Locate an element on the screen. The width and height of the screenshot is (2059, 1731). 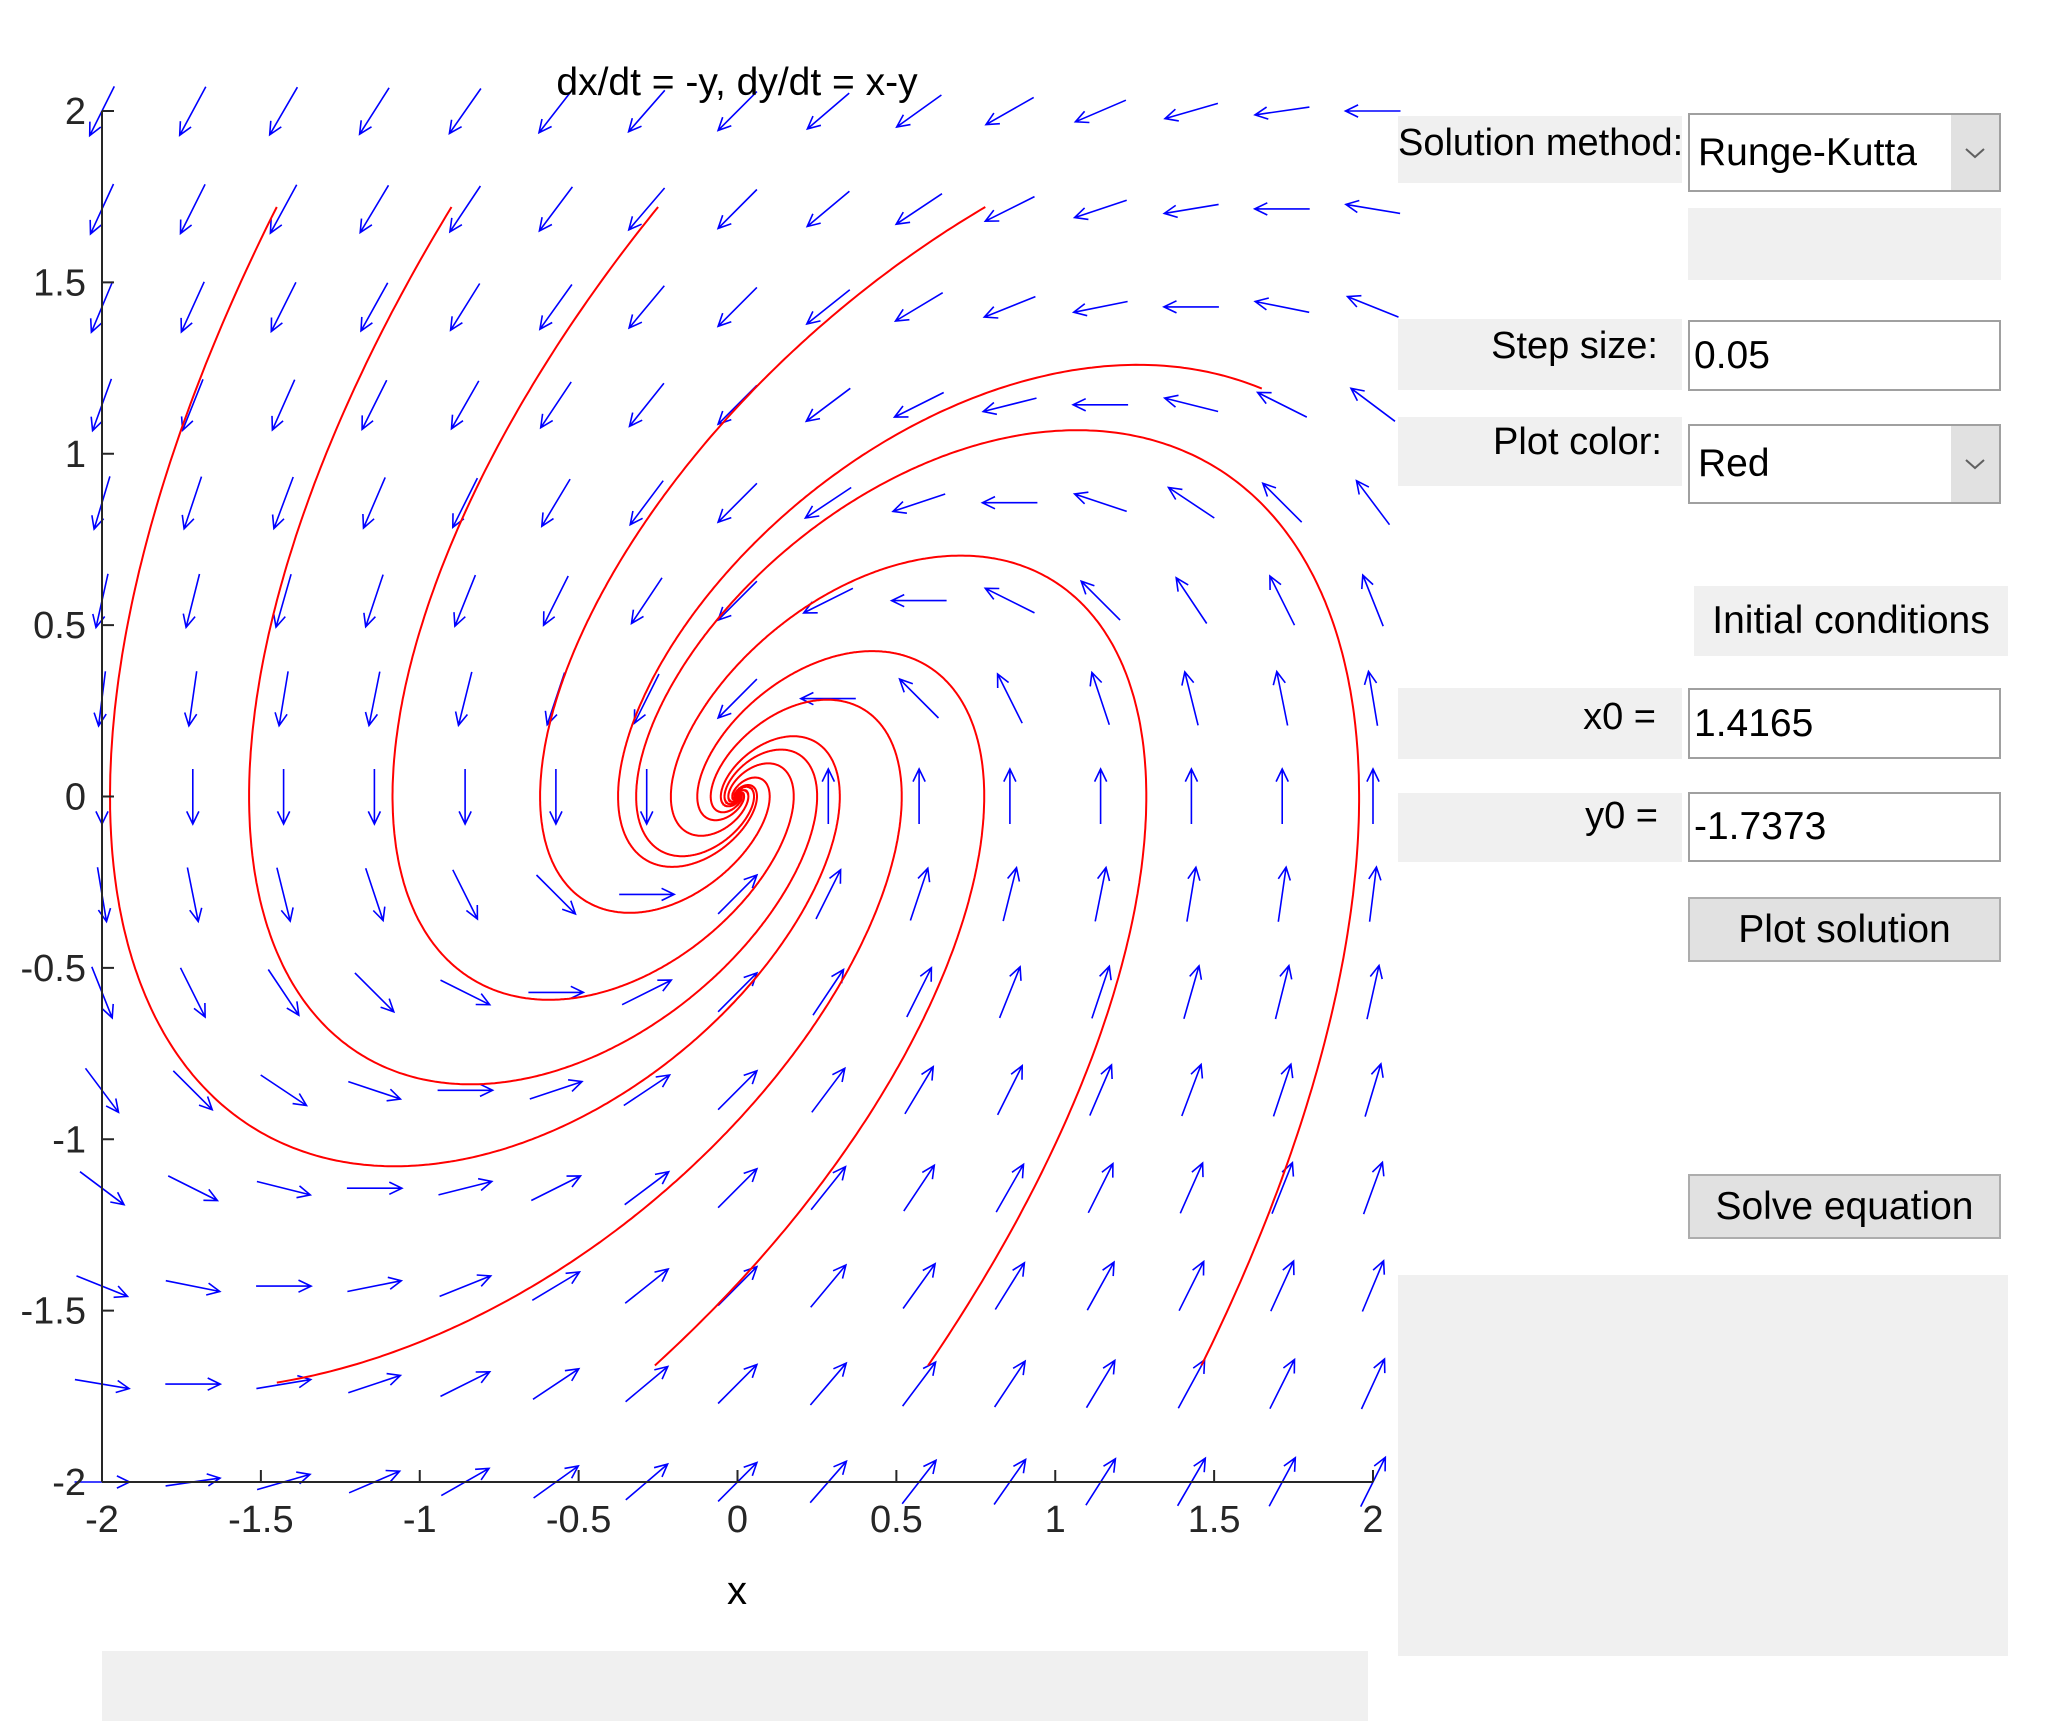
solution-method-dropdown: Runge-Kutta is located at coordinates (1844, 152).